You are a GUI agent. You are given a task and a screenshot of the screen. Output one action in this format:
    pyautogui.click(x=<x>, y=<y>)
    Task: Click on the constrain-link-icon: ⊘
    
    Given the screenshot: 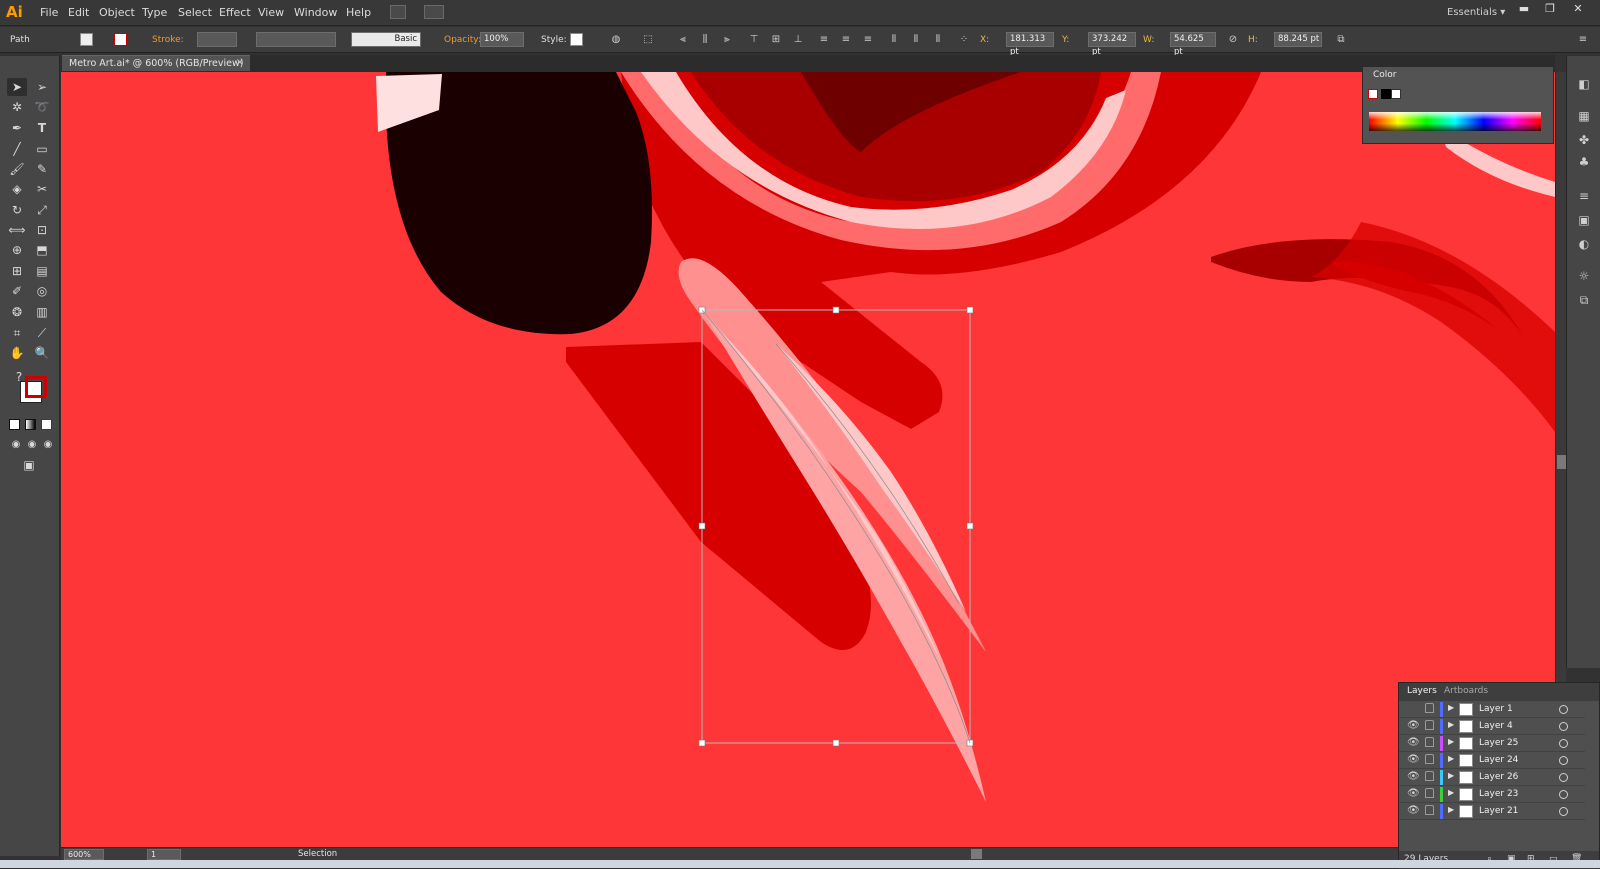 What is the action you would take?
    pyautogui.click(x=1233, y=39)
    